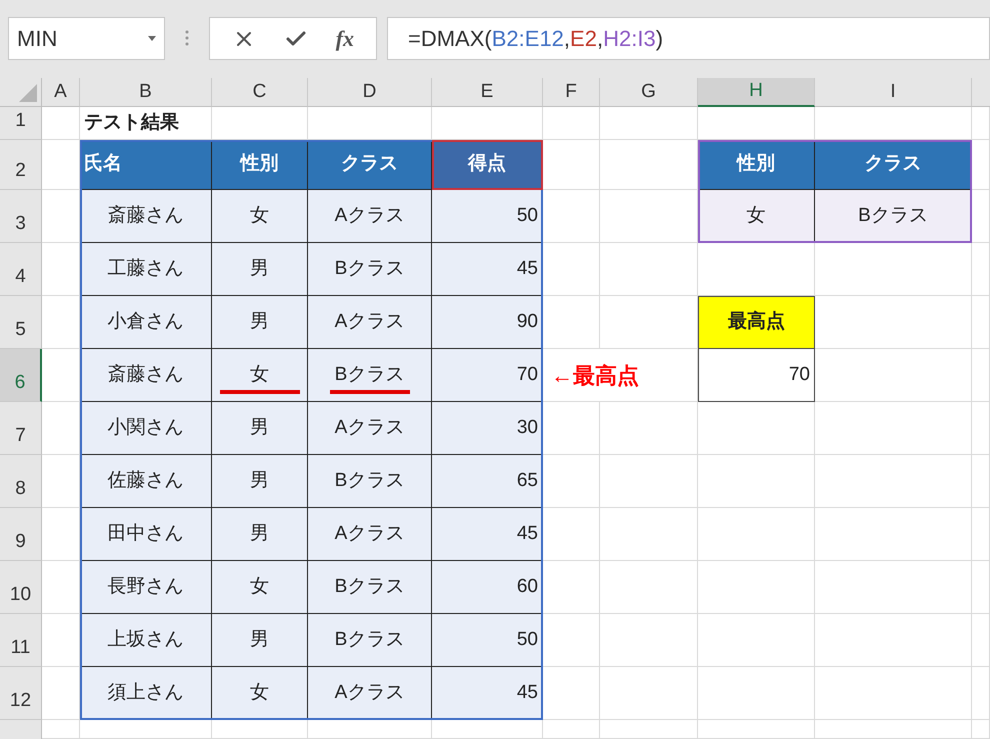 This screenshot has height=739, width=990. Describe the element at coordinates (61, 92) in the screenshot. I see `column-header: A` at that location.